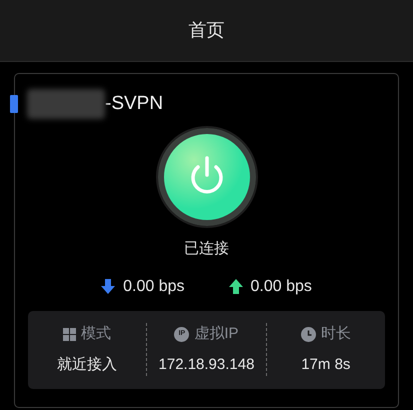 Image resolution: width=413 pixels, height=410 pixels. What do you see at coordinates (235, 286) in the screenshot?
I see `up-arrow-icon` at bounding box center [235, 286].